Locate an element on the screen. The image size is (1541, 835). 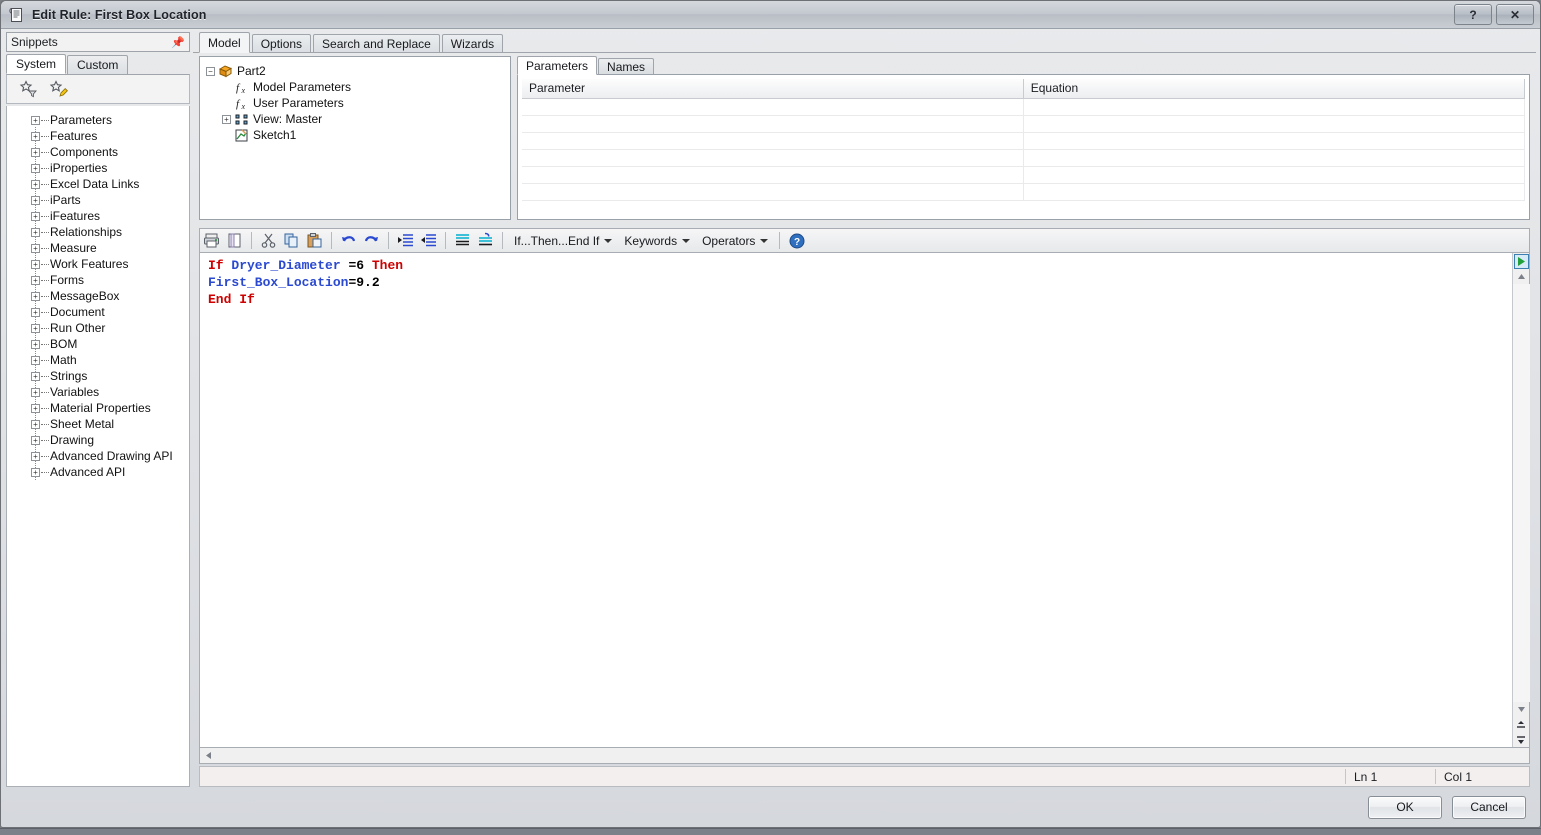
run-play-icon is located at coordinates (1521, 261).